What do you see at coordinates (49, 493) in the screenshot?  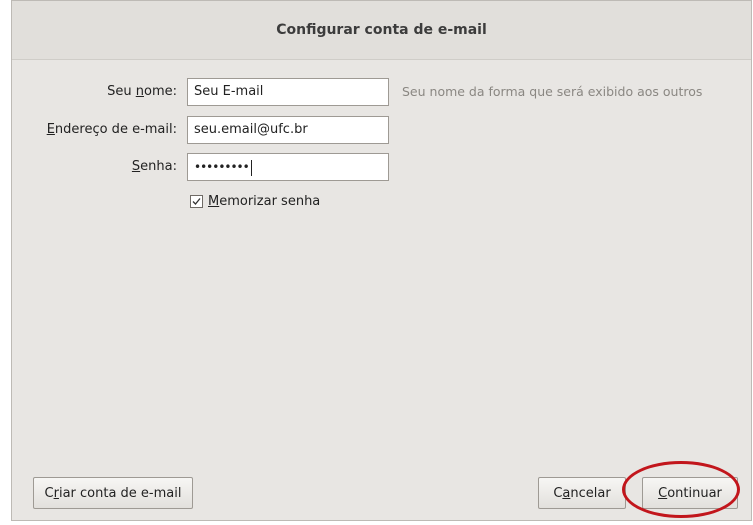 I see `create-account-label-part: C` at bounding box center [49, 493].